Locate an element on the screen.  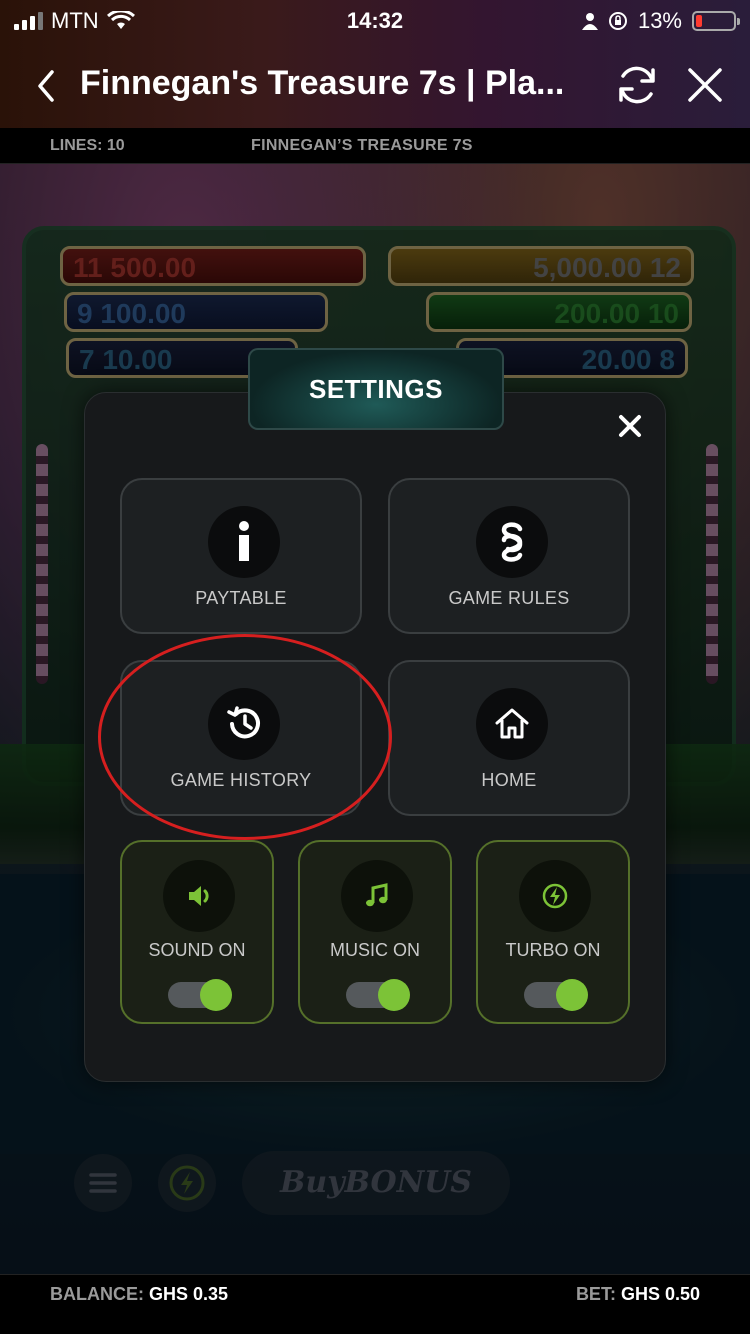
turbo-switch is located at coordinates (556, 995).